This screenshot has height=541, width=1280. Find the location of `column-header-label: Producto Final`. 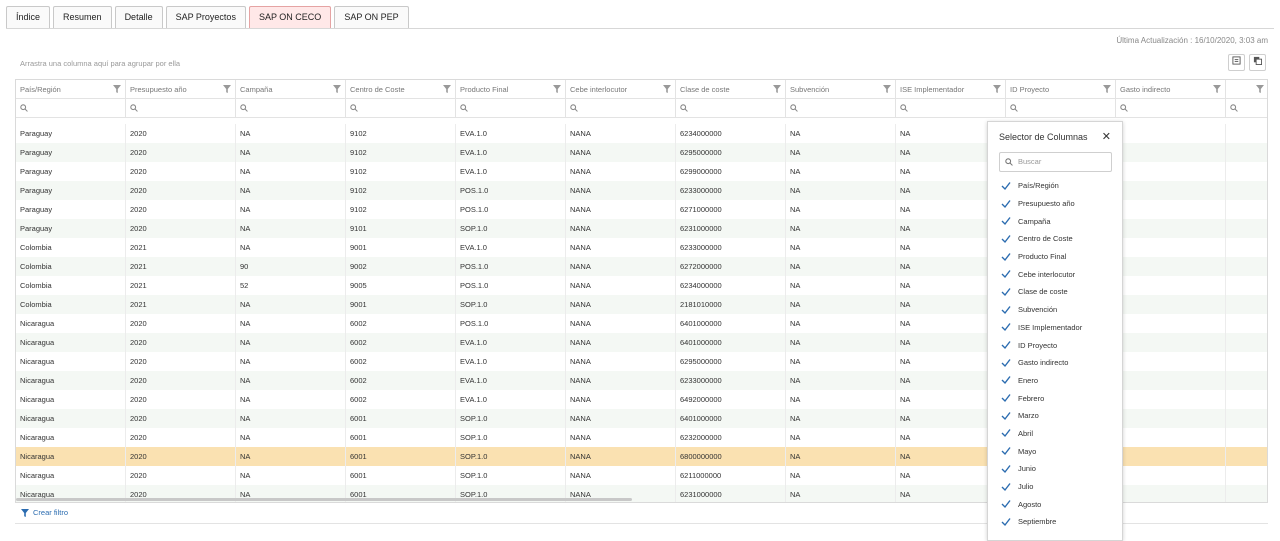

column-header-label: Producto Final is located at coordinates (484, 89).